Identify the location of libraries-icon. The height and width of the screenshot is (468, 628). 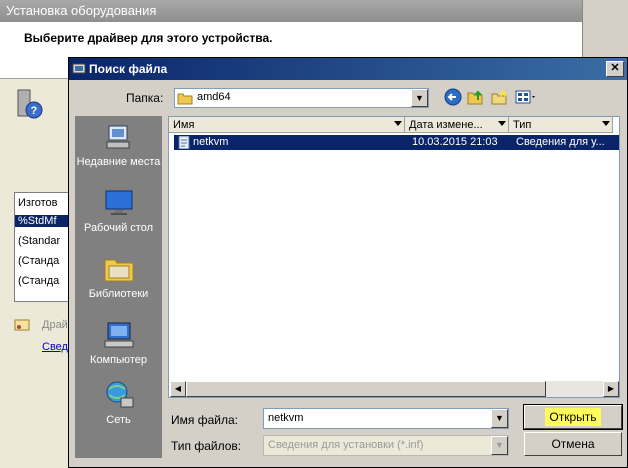
(118, 270).